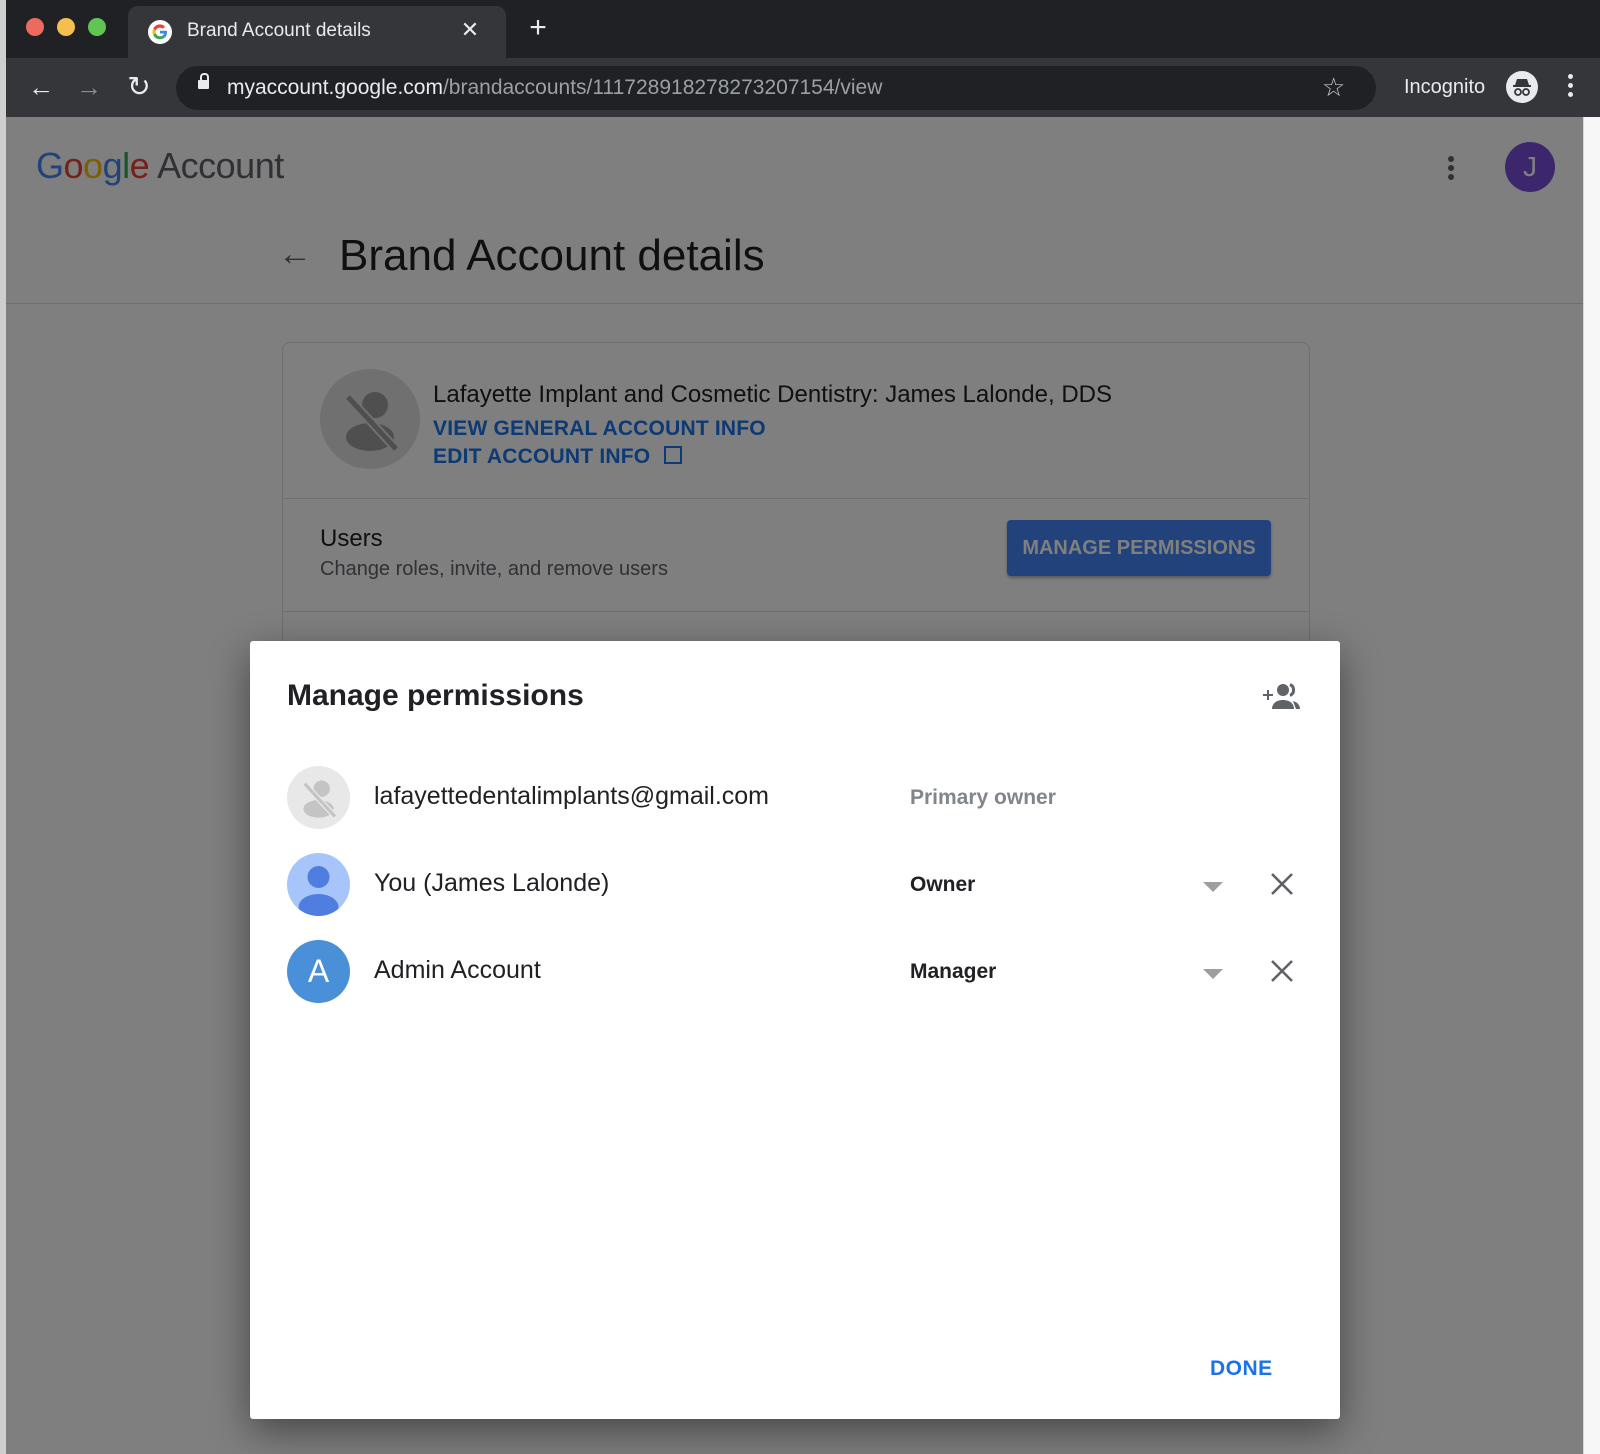  I want to click on browser-tab: Brand Account details ✕, so click(317, 32).